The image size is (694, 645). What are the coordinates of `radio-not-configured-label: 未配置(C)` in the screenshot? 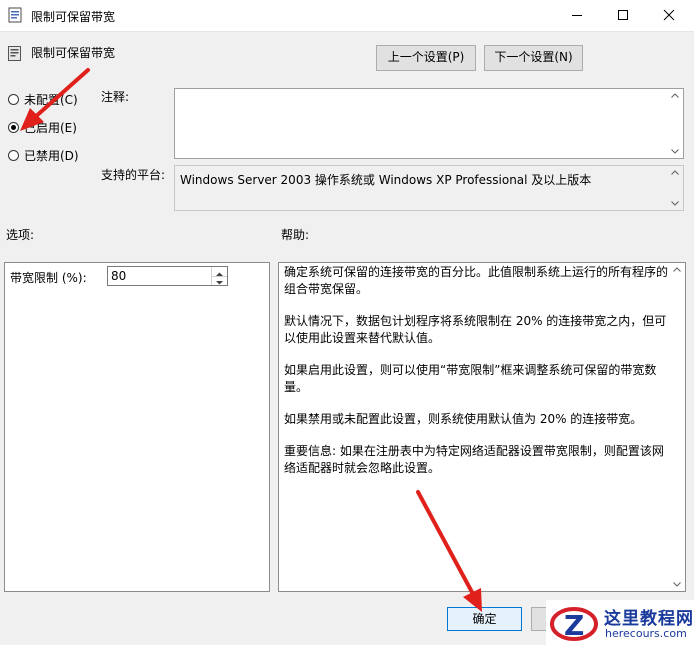 It's located at (51, 99).